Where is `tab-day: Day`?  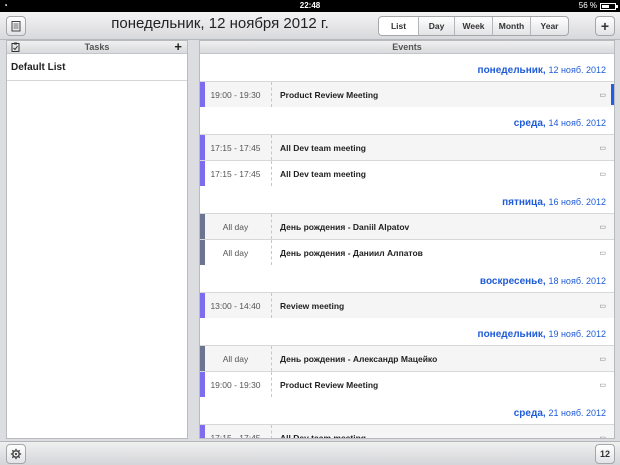
tab-day: Day is located at coordinates (436, 26).